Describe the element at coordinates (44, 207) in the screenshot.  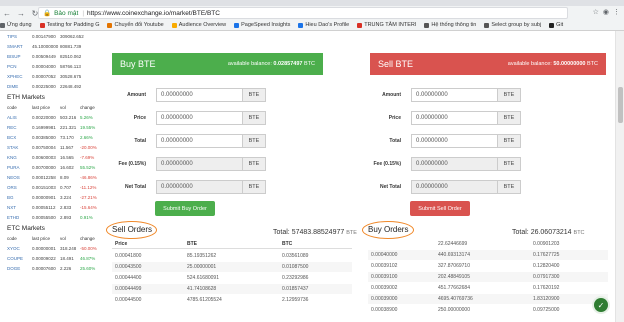
I see `market-price: 0.00055112` at that location.